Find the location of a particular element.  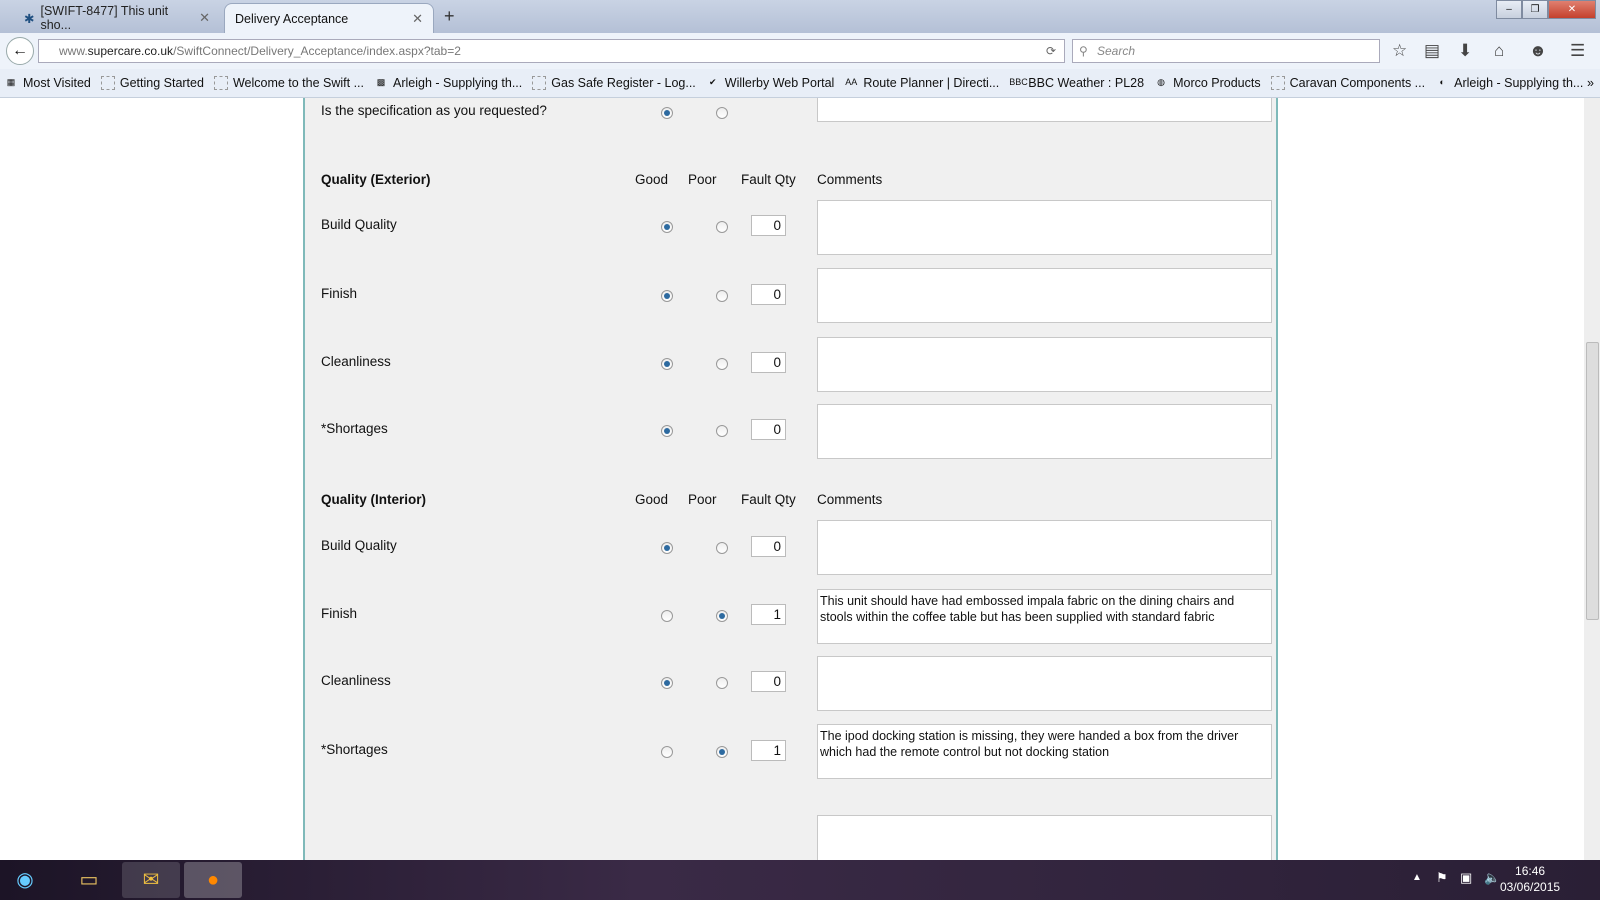

volume-icon: 🔈 is located at coordinates (1492, 878).